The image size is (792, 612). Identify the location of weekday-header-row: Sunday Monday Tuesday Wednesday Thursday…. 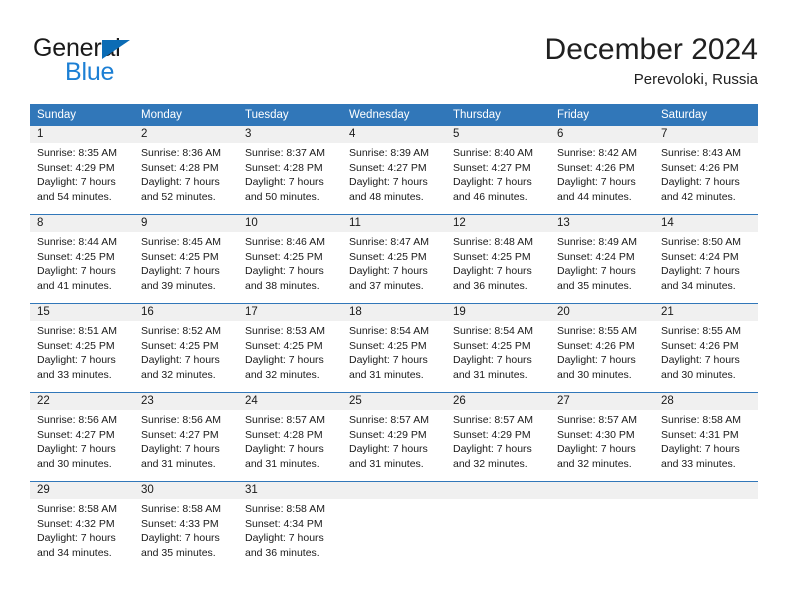
(394, 115).